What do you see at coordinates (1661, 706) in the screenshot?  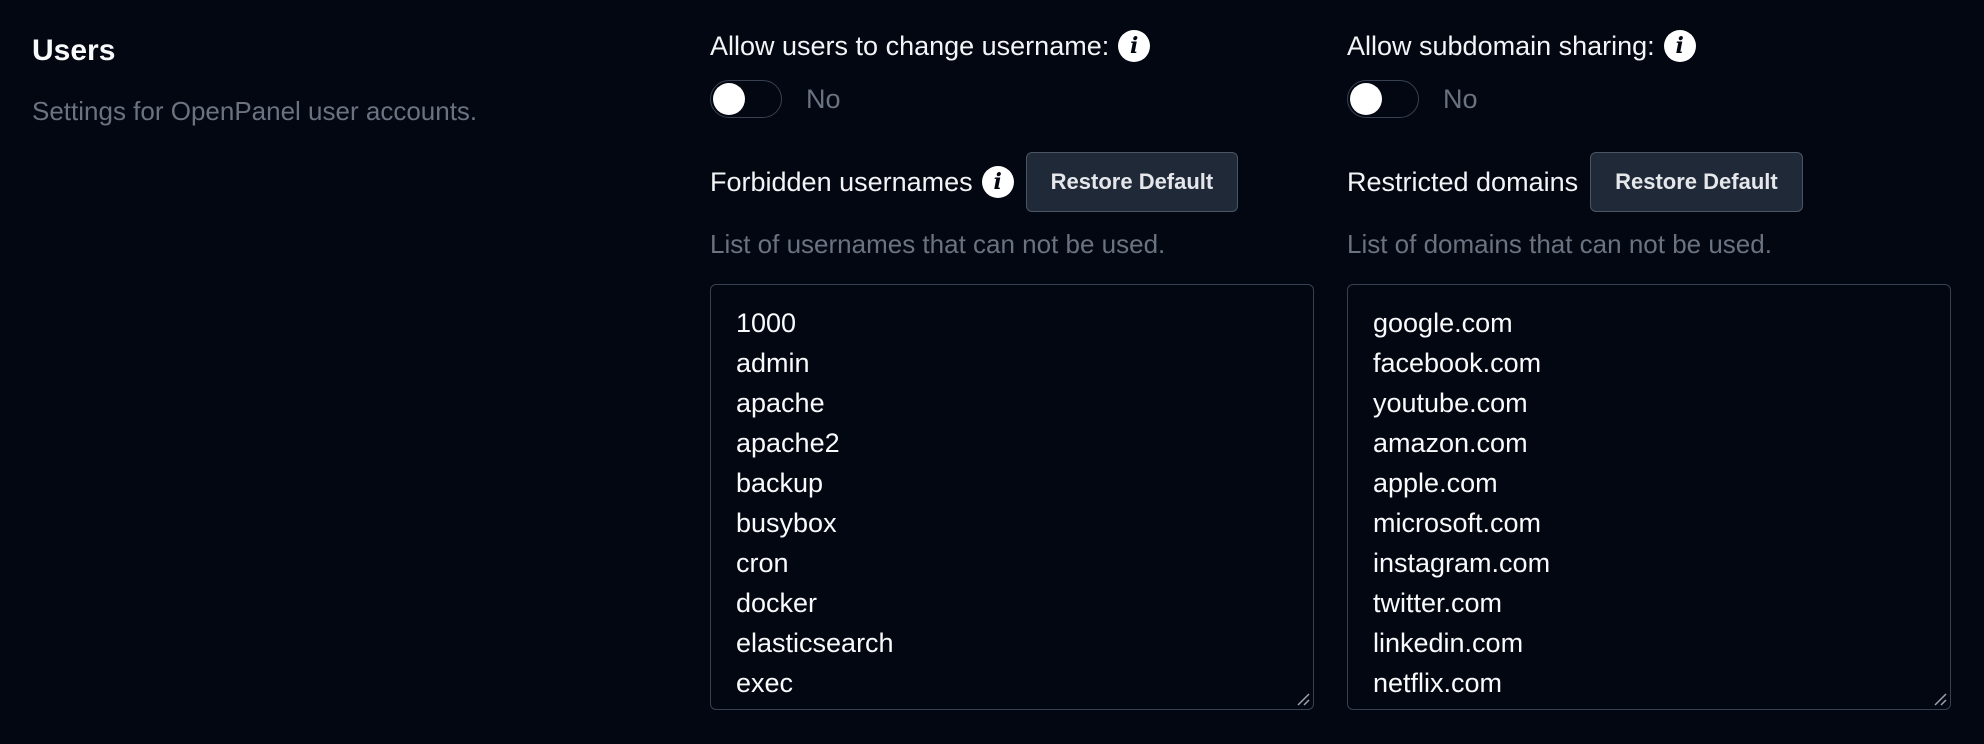 I see `list-item: wikipedia.org` at bounding box center [1661, 706].